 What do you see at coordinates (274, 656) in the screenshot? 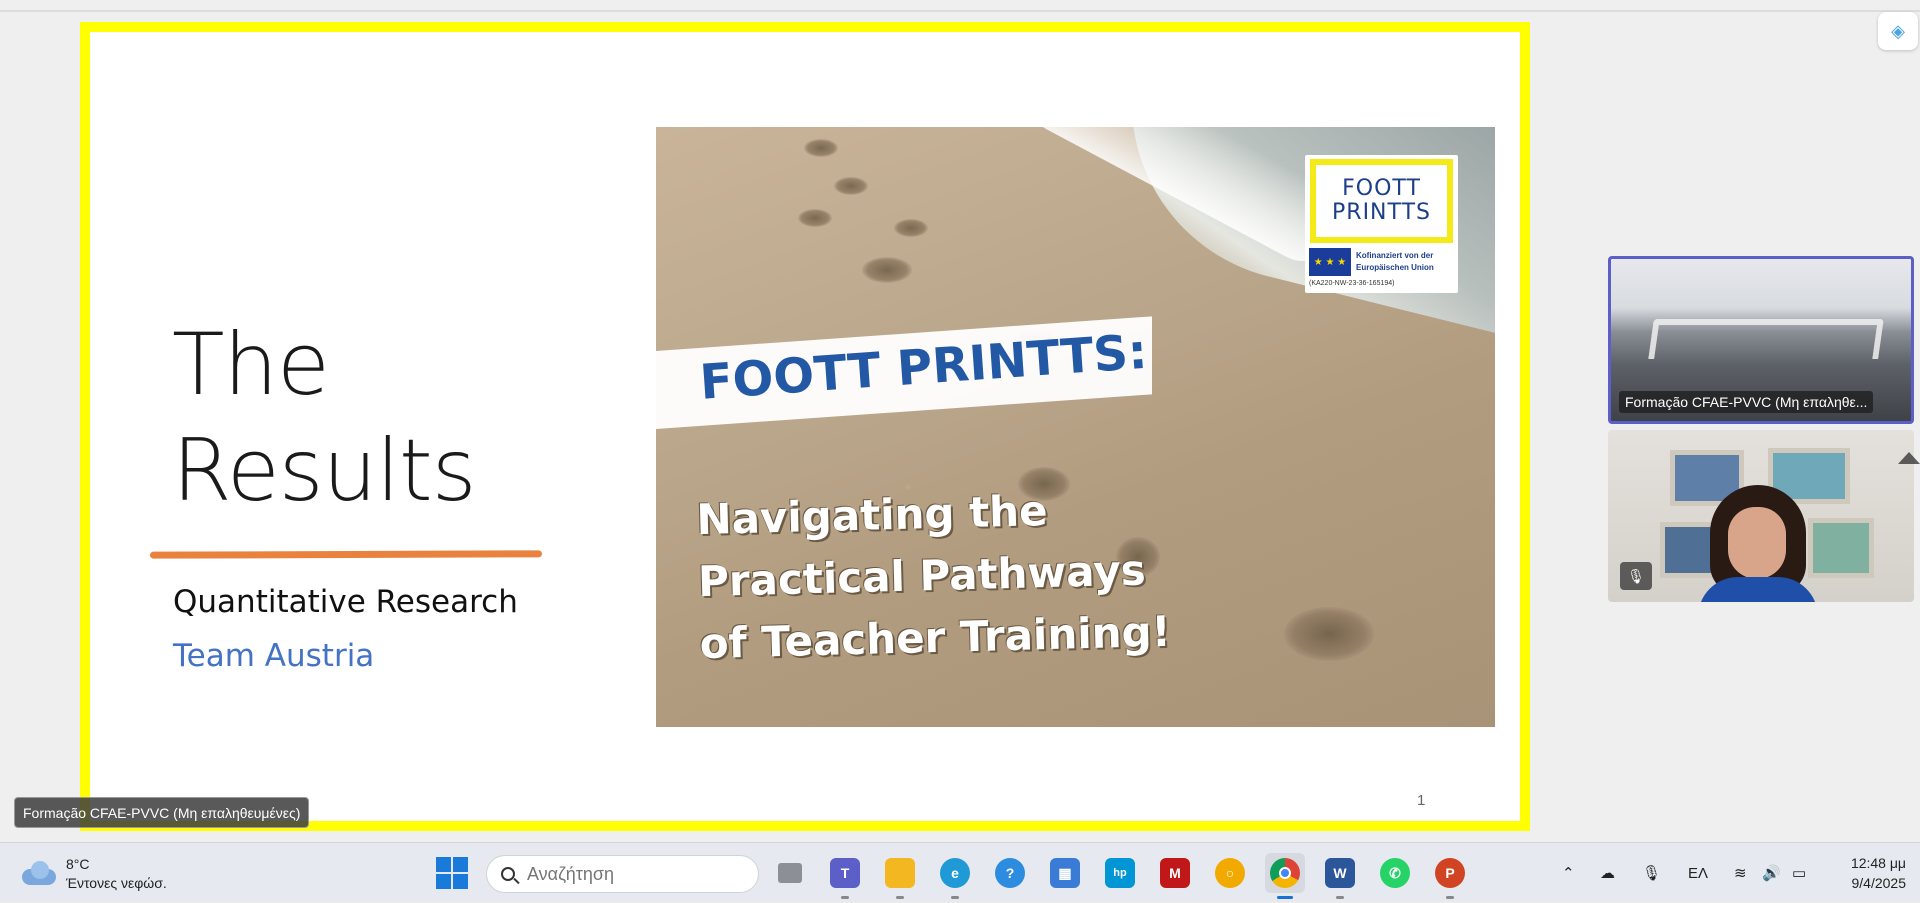
I see `slide-team: Team Austria` at bounding box center [274, 656].